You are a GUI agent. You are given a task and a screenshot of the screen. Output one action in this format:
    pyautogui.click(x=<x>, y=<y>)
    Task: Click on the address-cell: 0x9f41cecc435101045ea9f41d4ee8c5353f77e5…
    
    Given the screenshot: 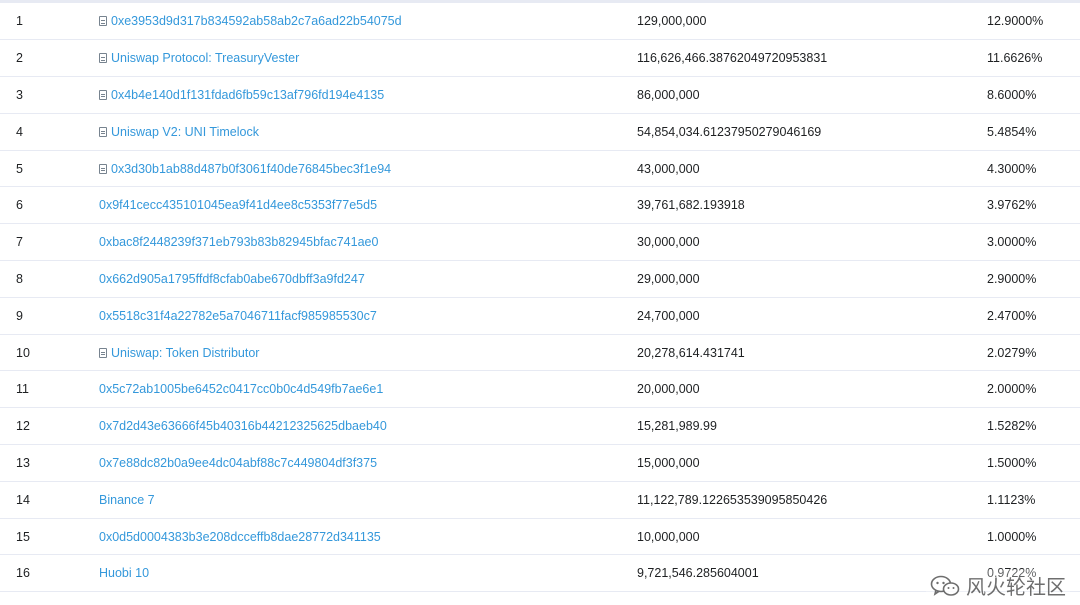 What is the action you would take?
    pyautogui.click(x=368, y=205)
    